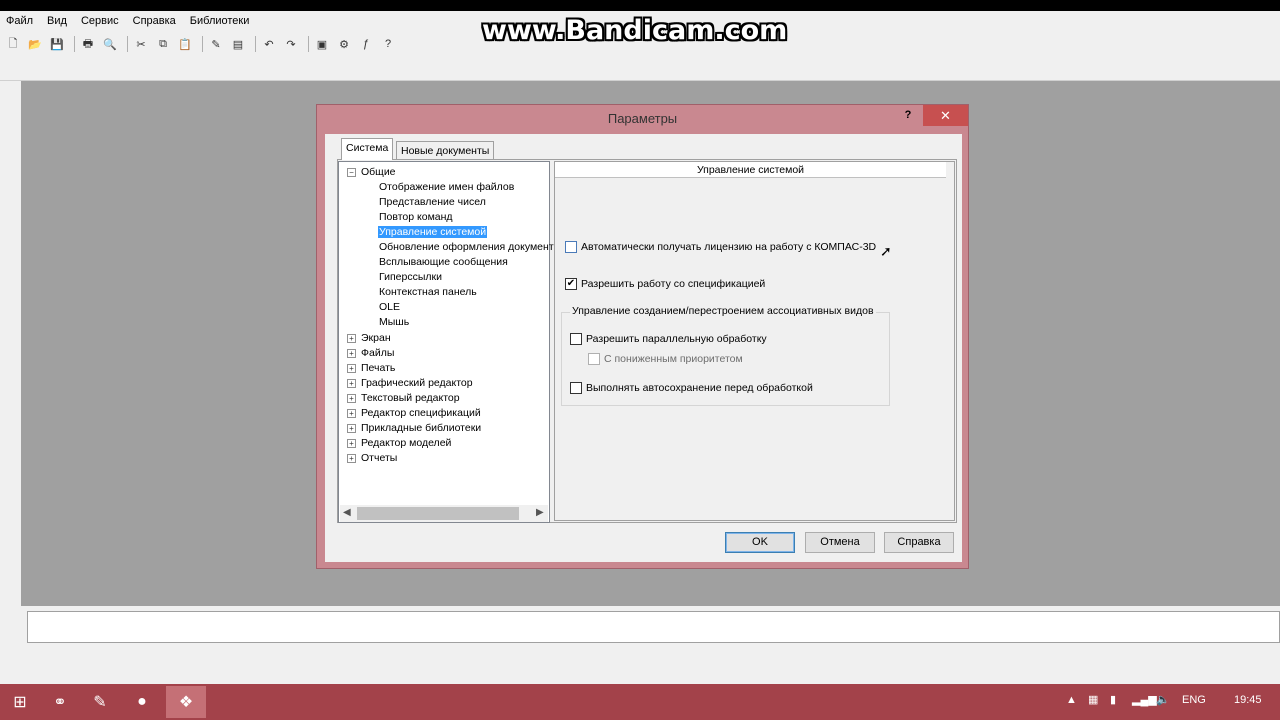 The height and width of the screenshot is (720, 1280). Describe the element at coordinates (886, 251) in the screenshot. I see `mouse-cursor-icon: ➚` at that location.